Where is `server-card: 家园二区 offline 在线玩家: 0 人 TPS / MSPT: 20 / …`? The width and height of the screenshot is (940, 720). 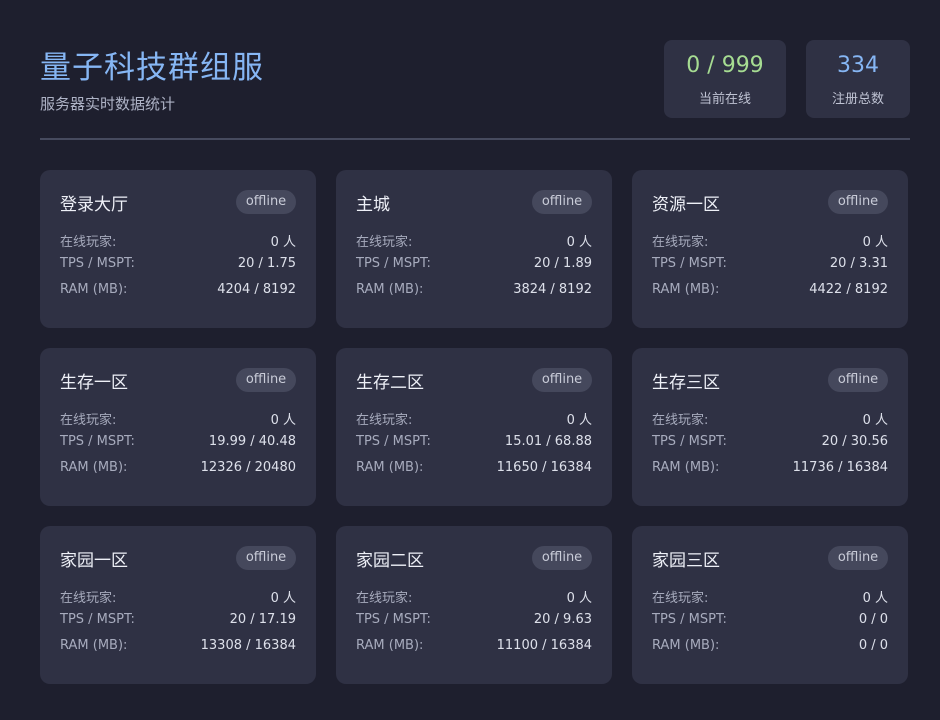 server-card: 家园二区 offline 在线玩家: 0 人 TPS / MSPT: 20 / … is located at coordinates (474, 605).